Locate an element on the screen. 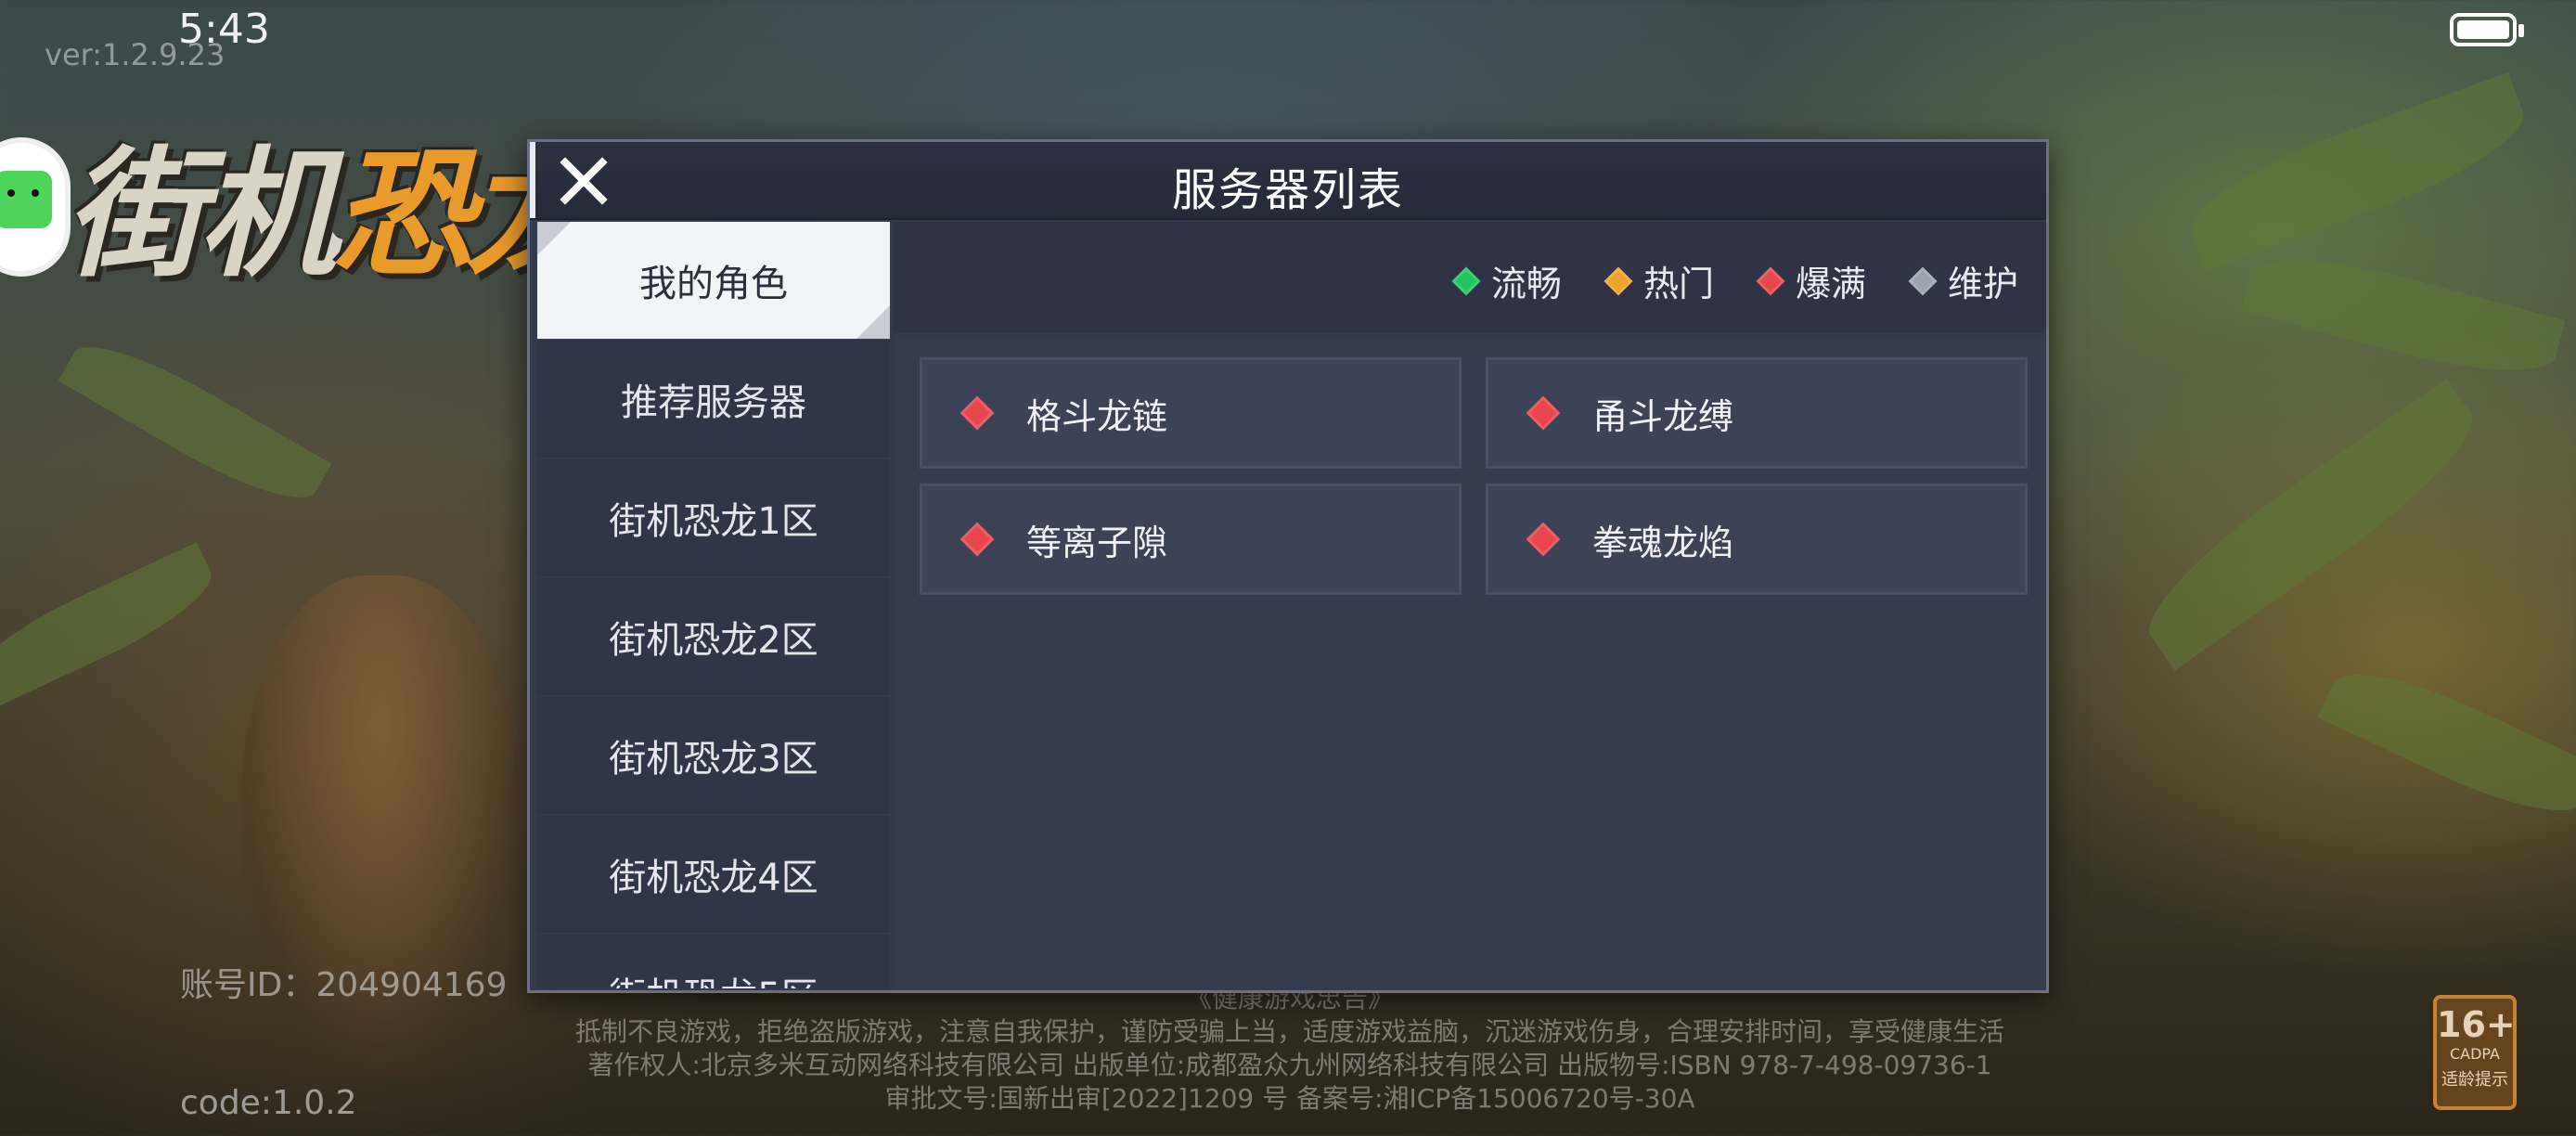 The width and height of the screenshot is (2576, 1136). server-grid: 格斗龙链 甬斗龙缚 等离子隙 拳魂龙焰 is located at coordinates (1474, 476).